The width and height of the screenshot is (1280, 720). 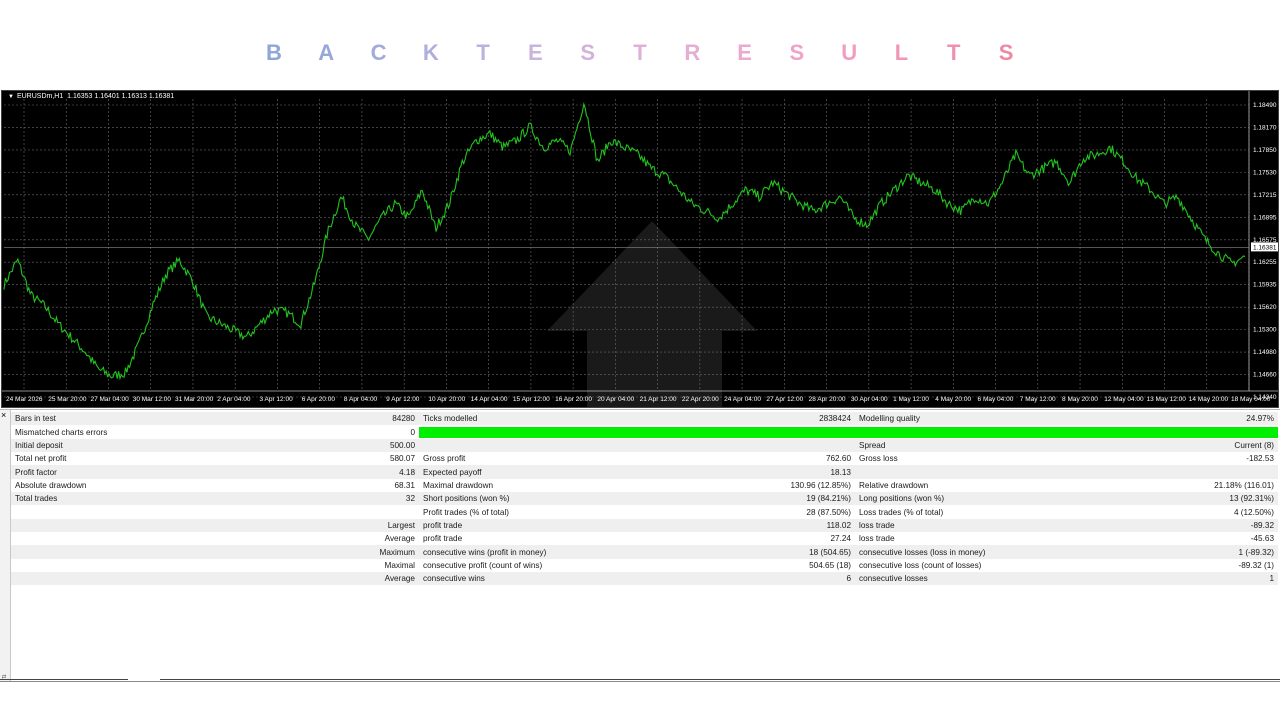 I want to click on time-label: 14 May 20:00, so click(x=1209, y=399).